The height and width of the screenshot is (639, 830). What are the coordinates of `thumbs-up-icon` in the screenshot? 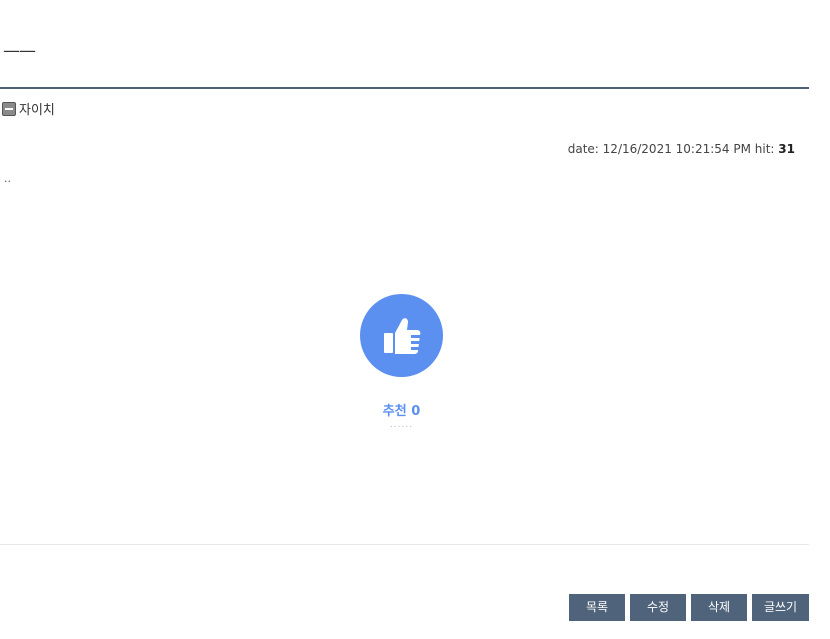 It's located at (402, 335).